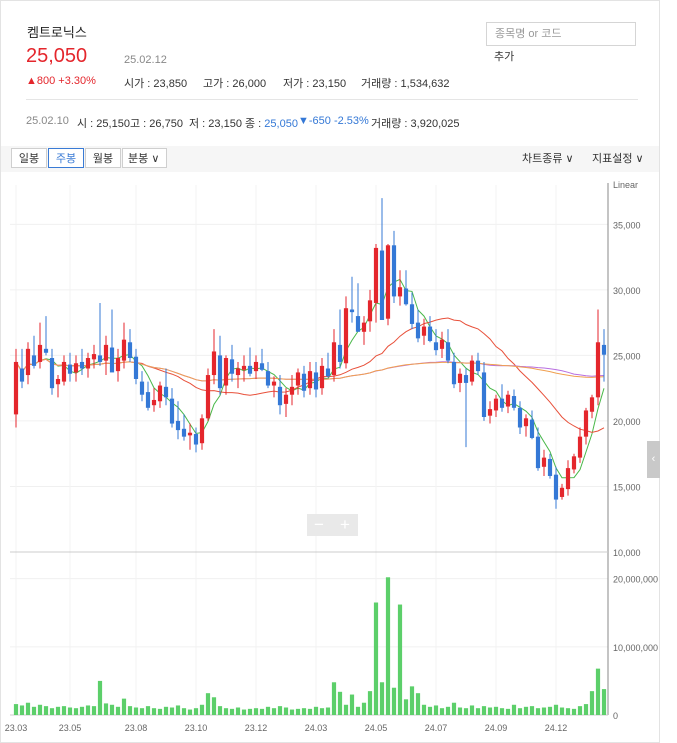  What do you see at coordinates (156, 124) in the screenshot?
I see `bar-high: 고 : 26,750` at bounding box center [156, 124].